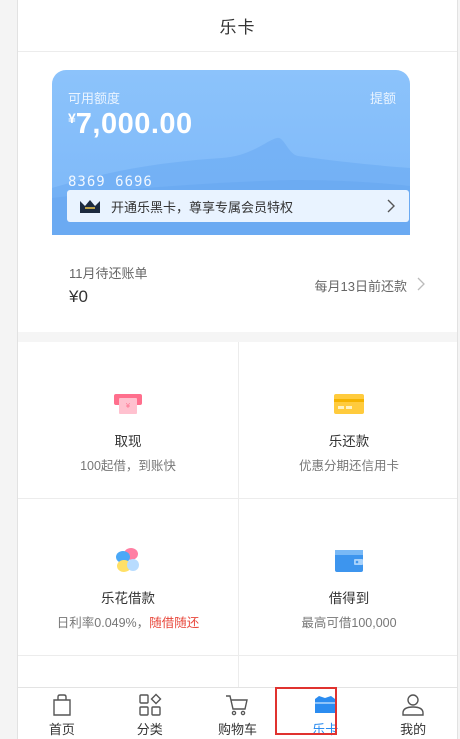 The height and width of the screenshot is (739, 460). Describe the element at coordinates (62, 705) in the screenshot. I see `shopping-bag-icon` at that location.